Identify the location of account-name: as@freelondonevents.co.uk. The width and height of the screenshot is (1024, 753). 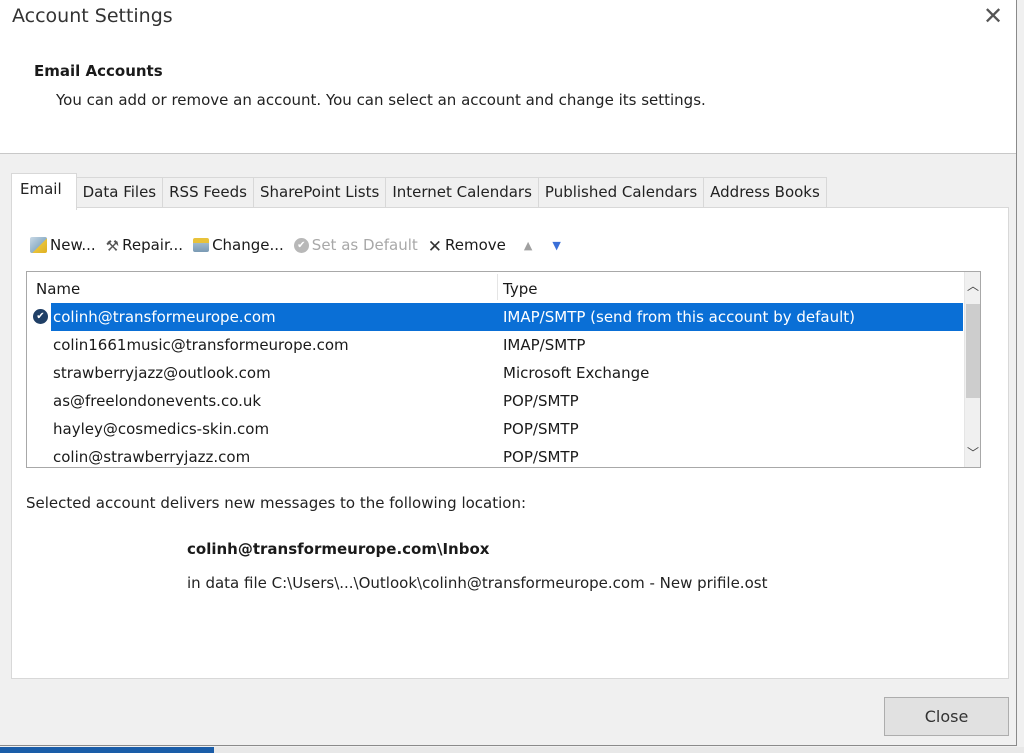
(157, 401).